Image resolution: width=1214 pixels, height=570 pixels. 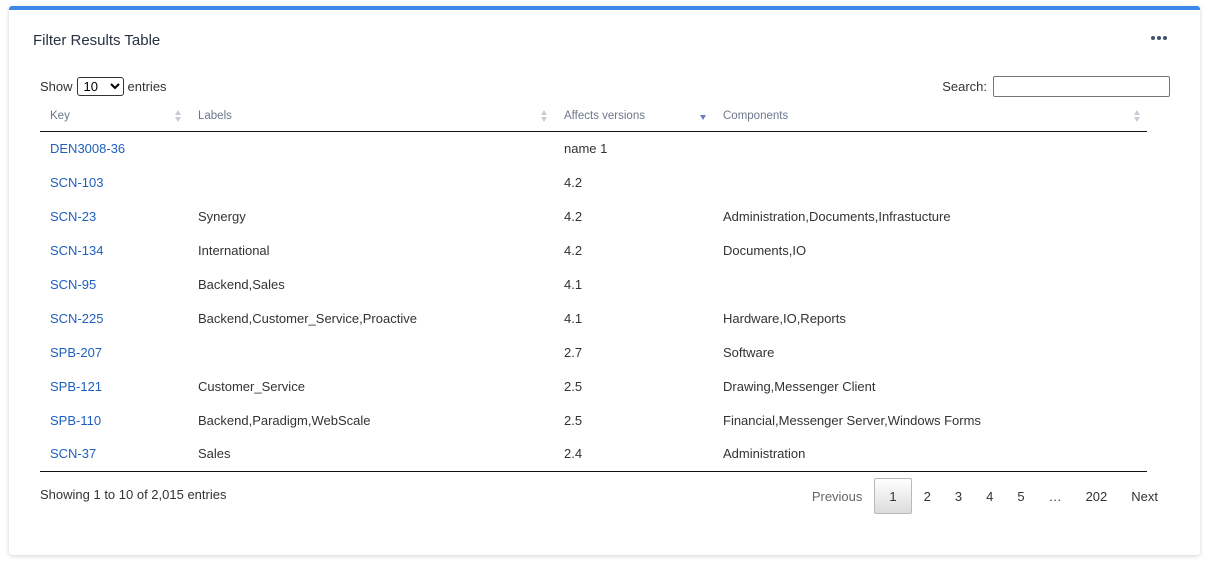 I want to click on page-button: 2, so click(x=927, y=496).